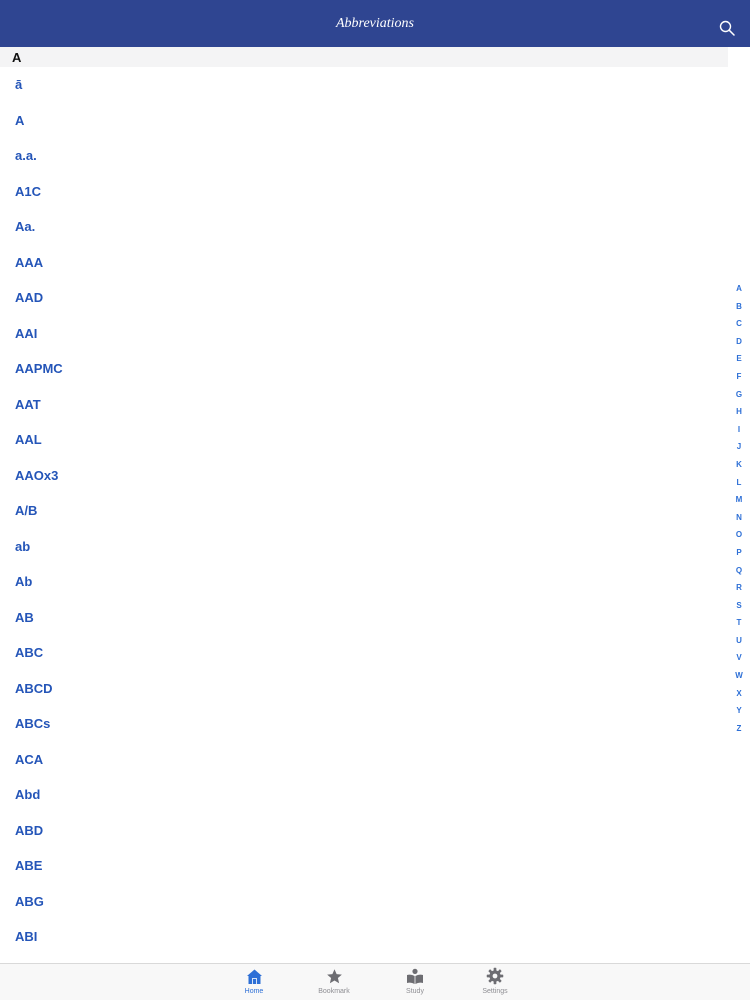  Describe the element at coordinates (739, 377) in the screenshot. I see `index-letter-f: F` at that location.